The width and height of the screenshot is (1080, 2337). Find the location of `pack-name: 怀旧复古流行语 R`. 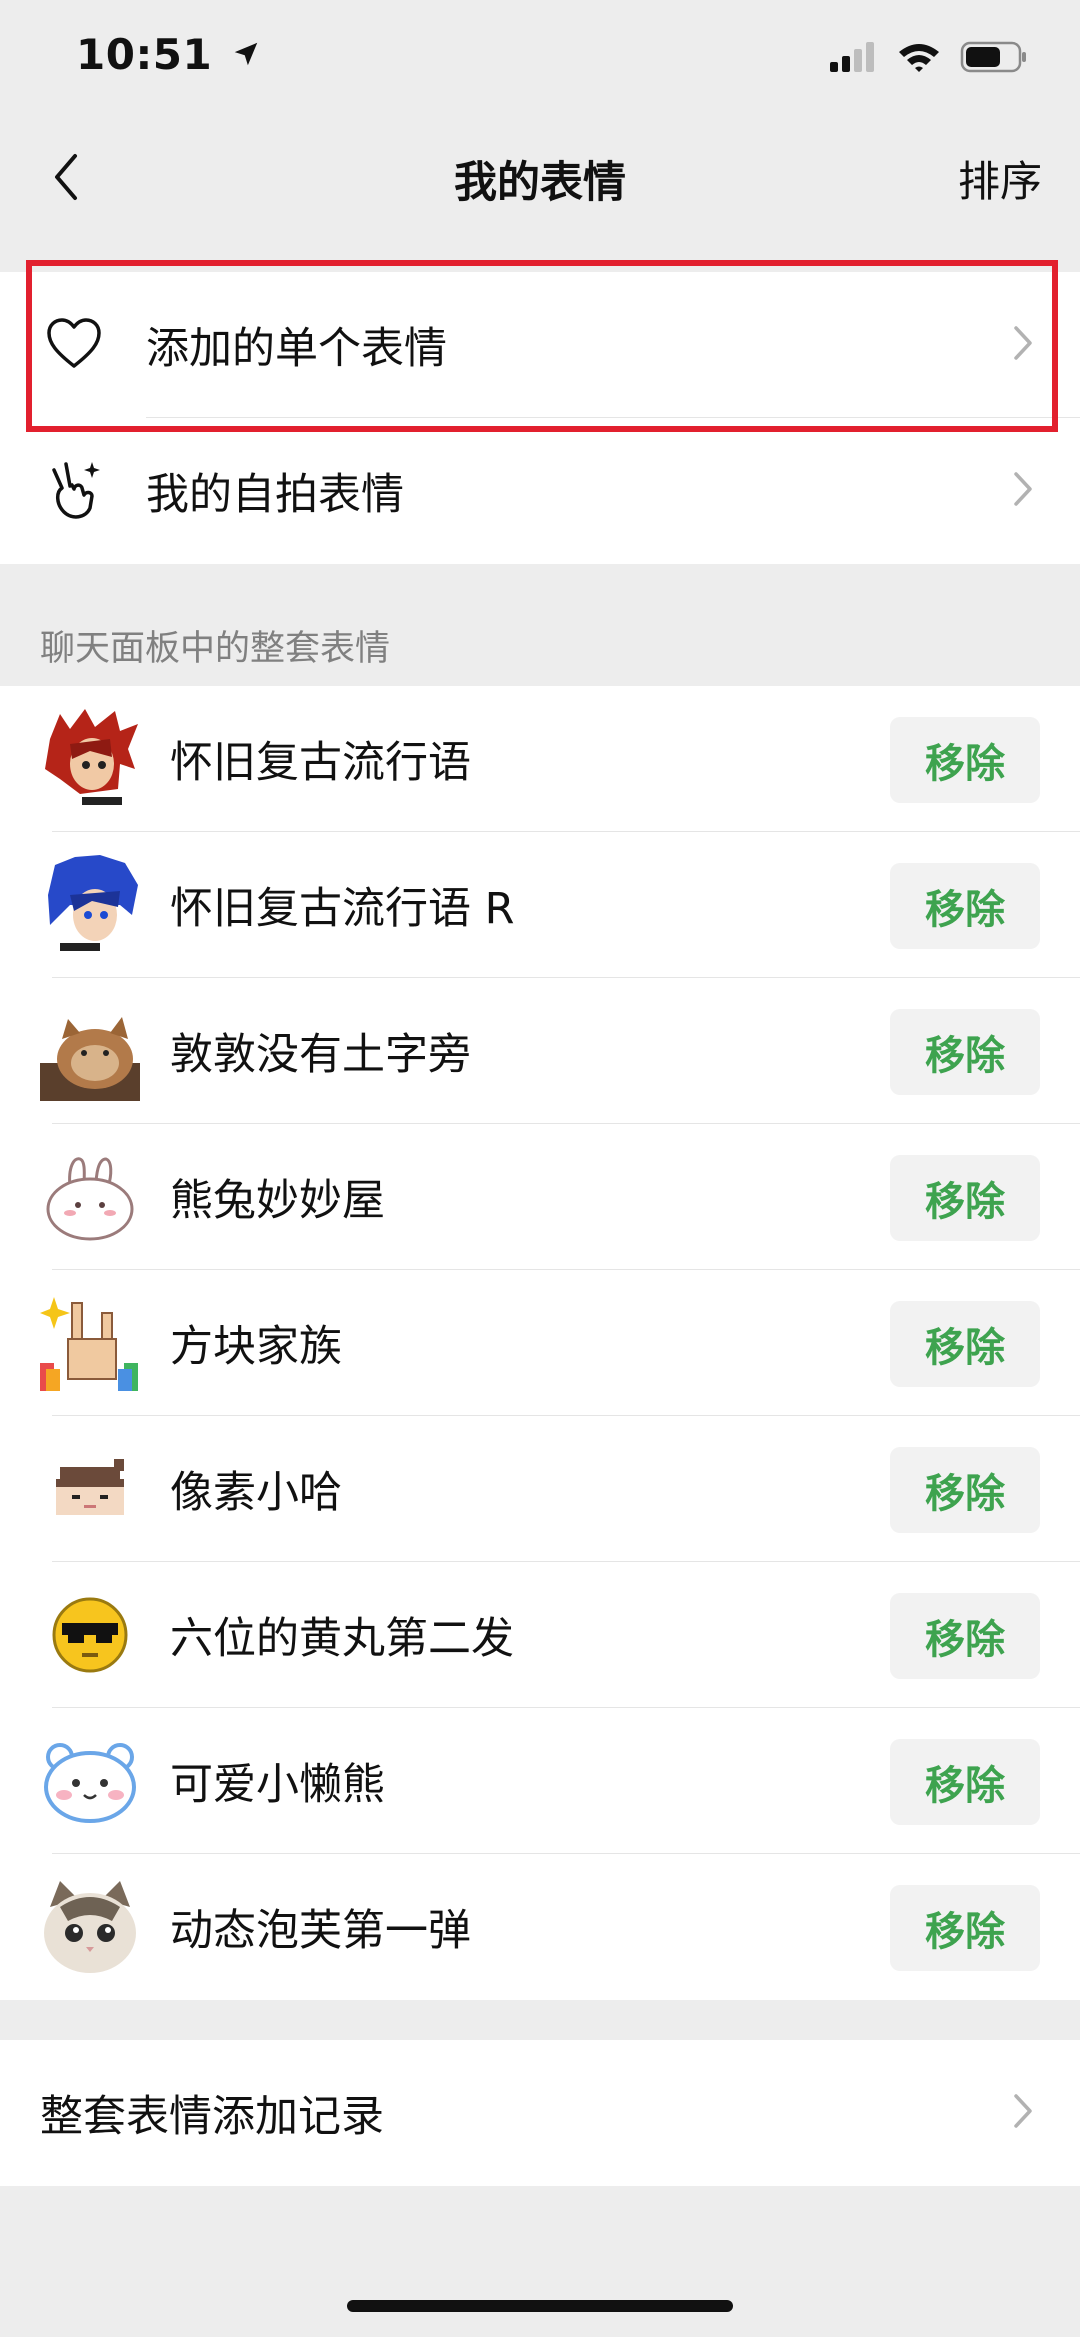

pack-name: 怀旧复古流行语 R is located at coordinates (342, 909).